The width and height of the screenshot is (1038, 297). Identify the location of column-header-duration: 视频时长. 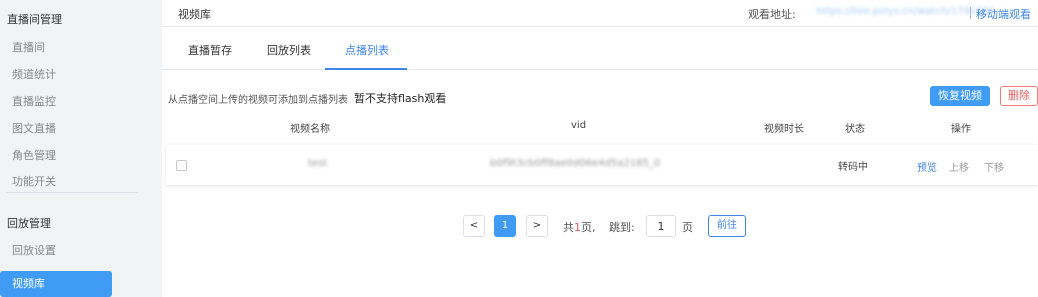
(784, 129).